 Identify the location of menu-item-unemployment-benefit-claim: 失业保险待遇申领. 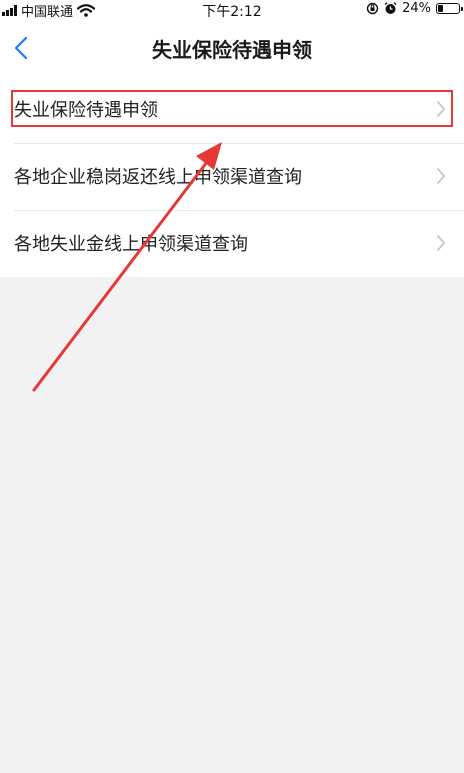
(232, 109).